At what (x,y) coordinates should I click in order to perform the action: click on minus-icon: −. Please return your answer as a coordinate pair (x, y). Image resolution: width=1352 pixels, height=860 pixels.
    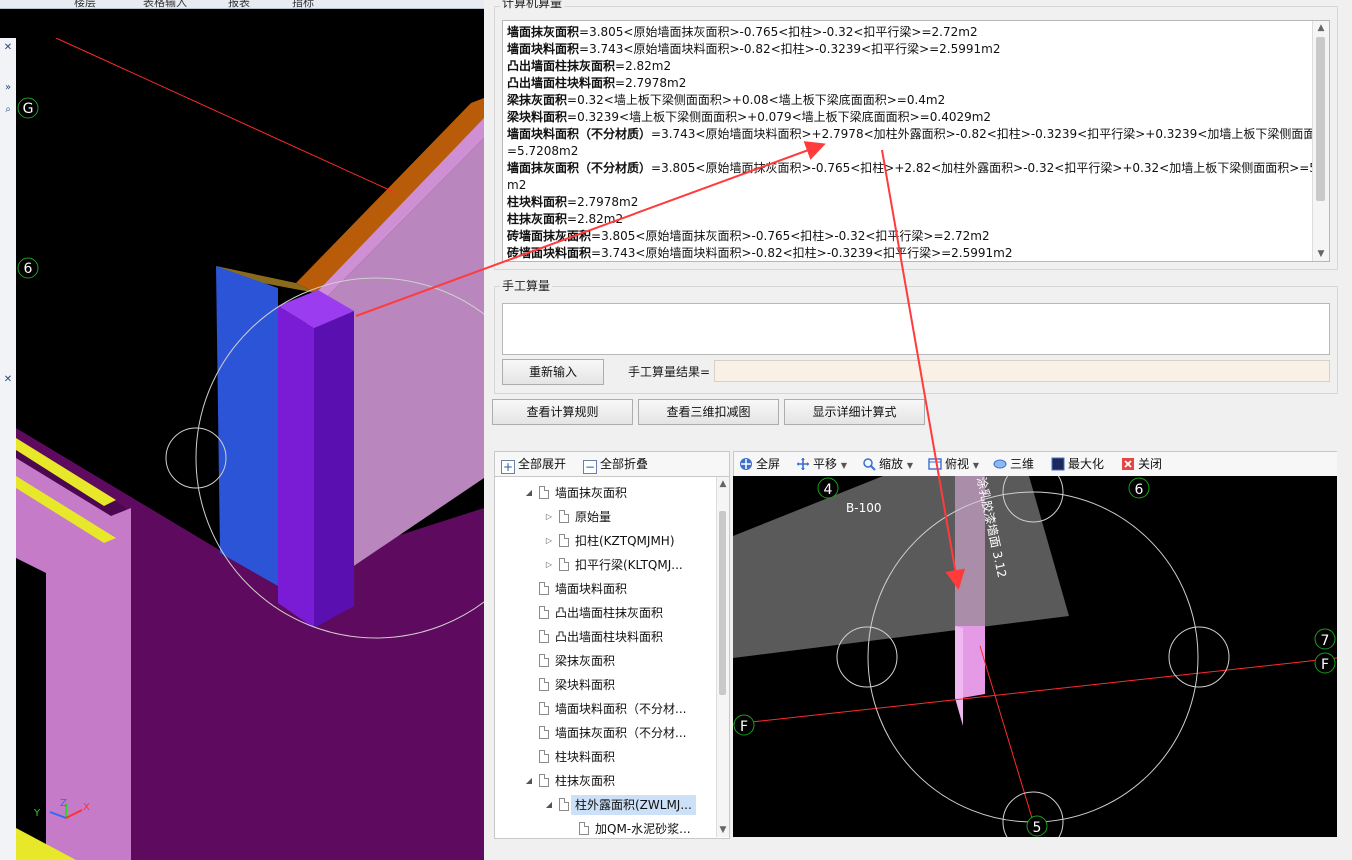
    Looking at the image, I should click on (590, 467).